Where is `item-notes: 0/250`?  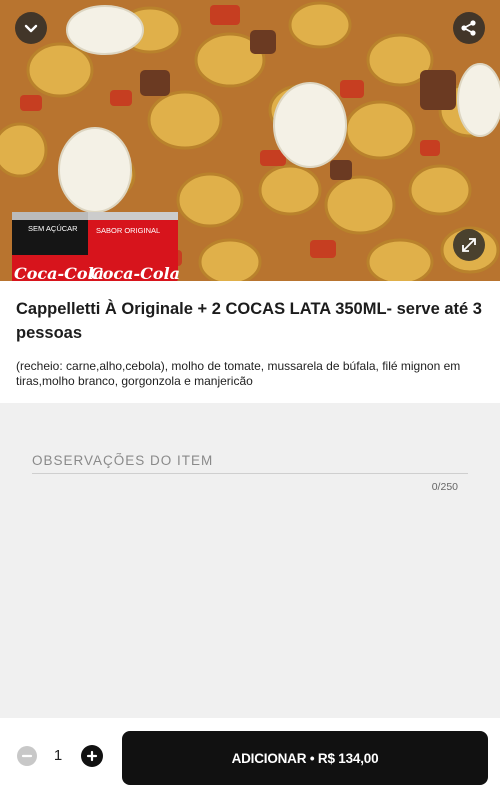
item-notes: 0/250 is located at coordinates (250, 471).